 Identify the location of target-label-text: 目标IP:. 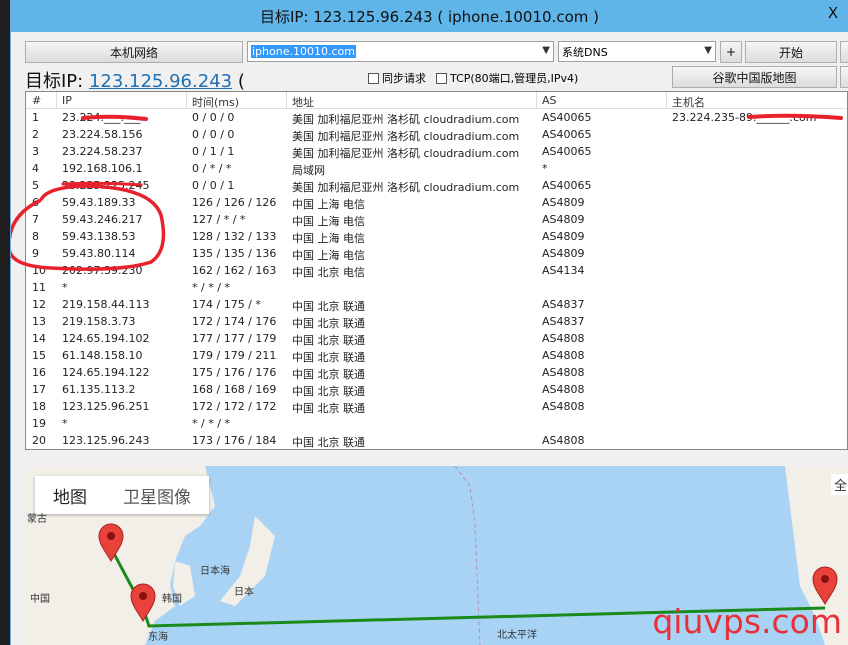
(57, 81).